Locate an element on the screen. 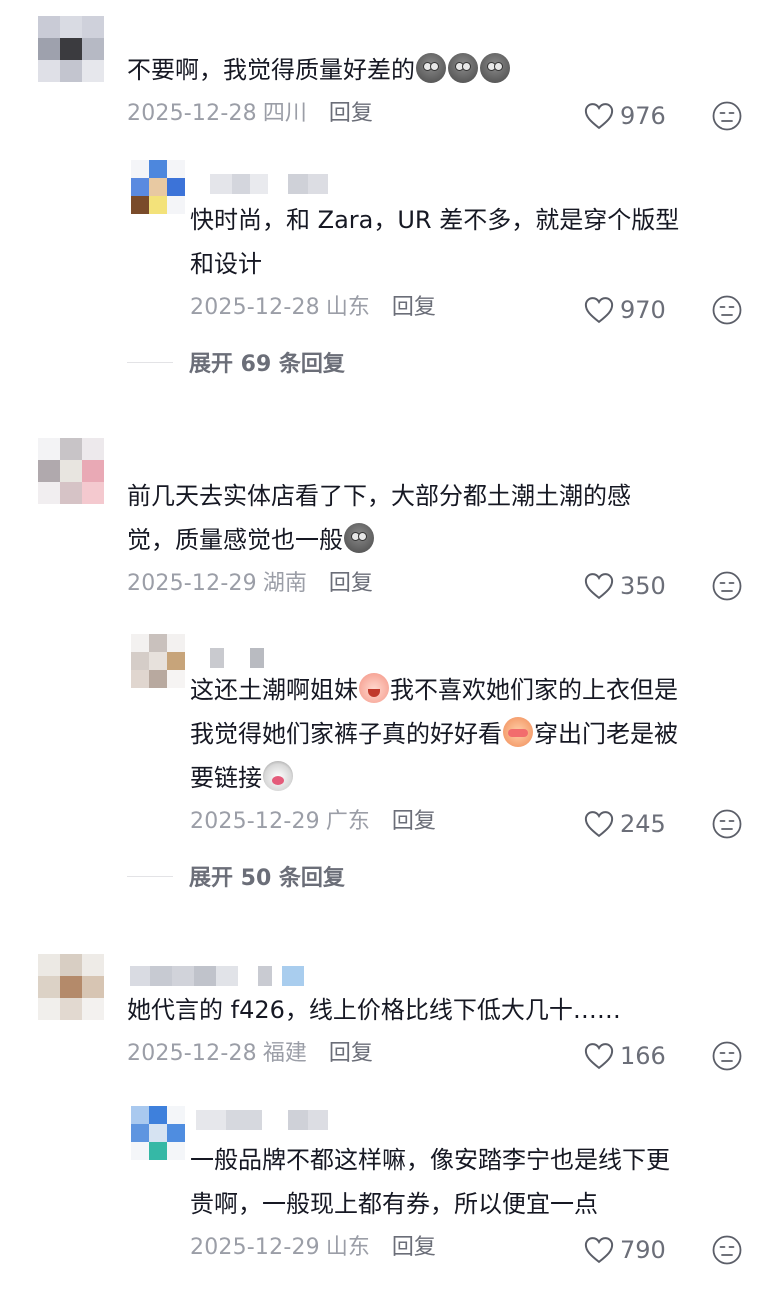  like-count: 976 is located at coordinates (643, 116).